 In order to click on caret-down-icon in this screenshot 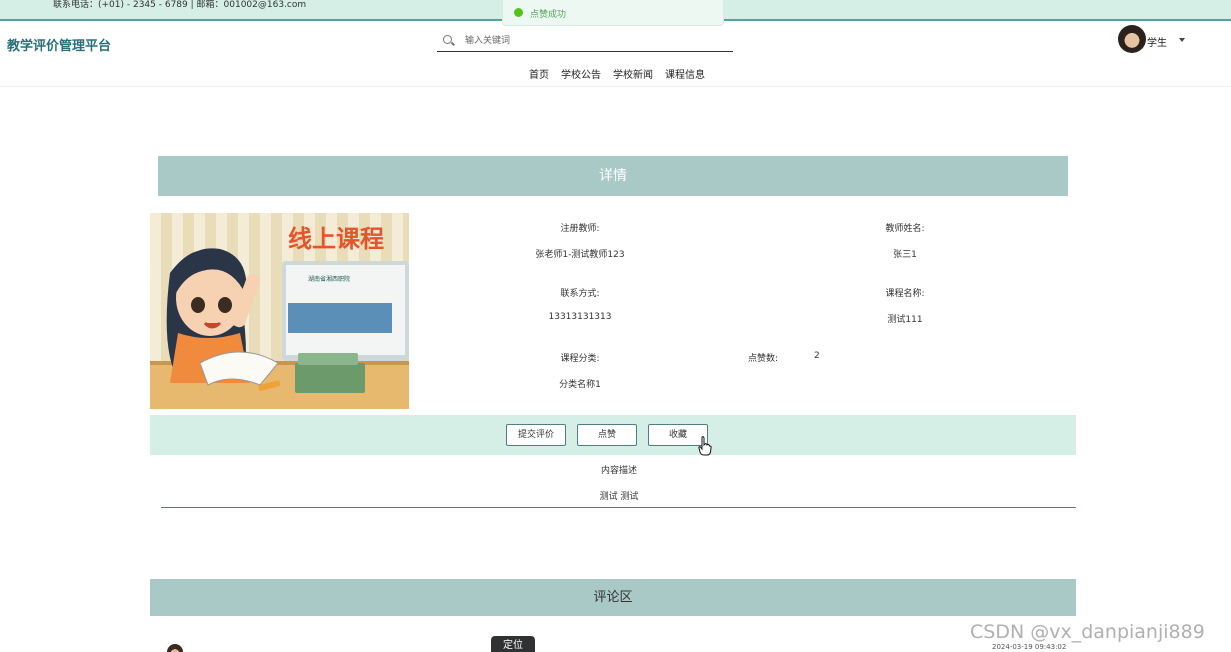, I will do `click(1182, 40)`.